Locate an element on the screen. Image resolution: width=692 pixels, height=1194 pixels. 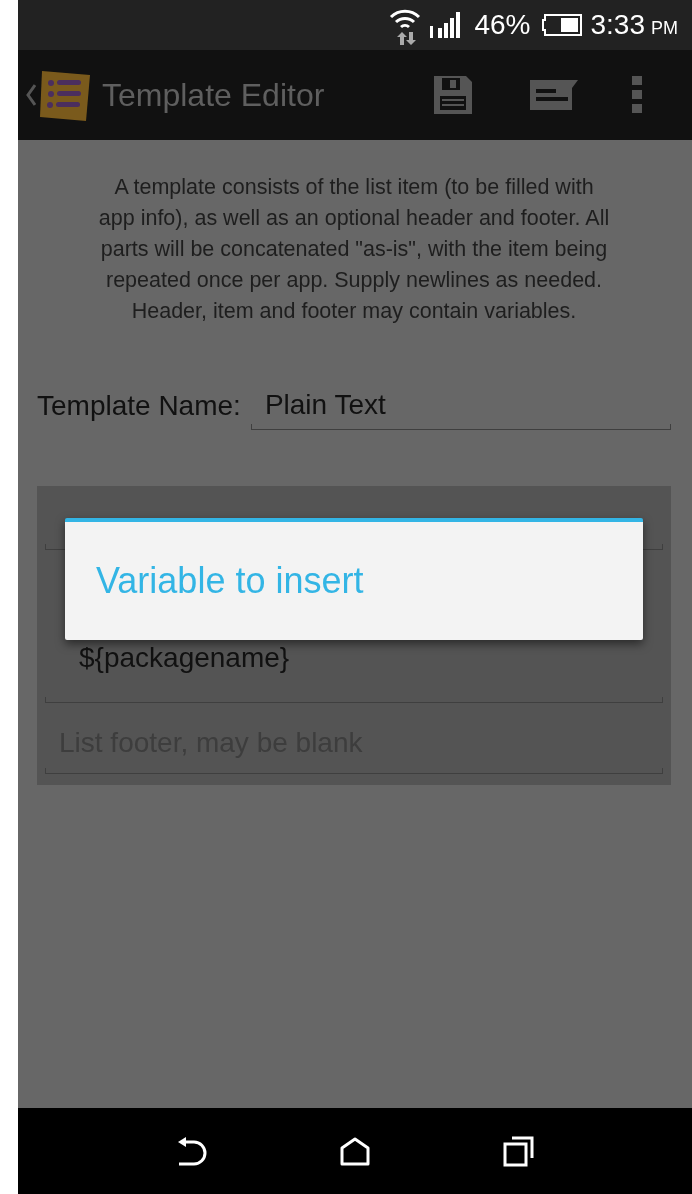
template-name-field: Plain Text is located at coordinates (460, 409).